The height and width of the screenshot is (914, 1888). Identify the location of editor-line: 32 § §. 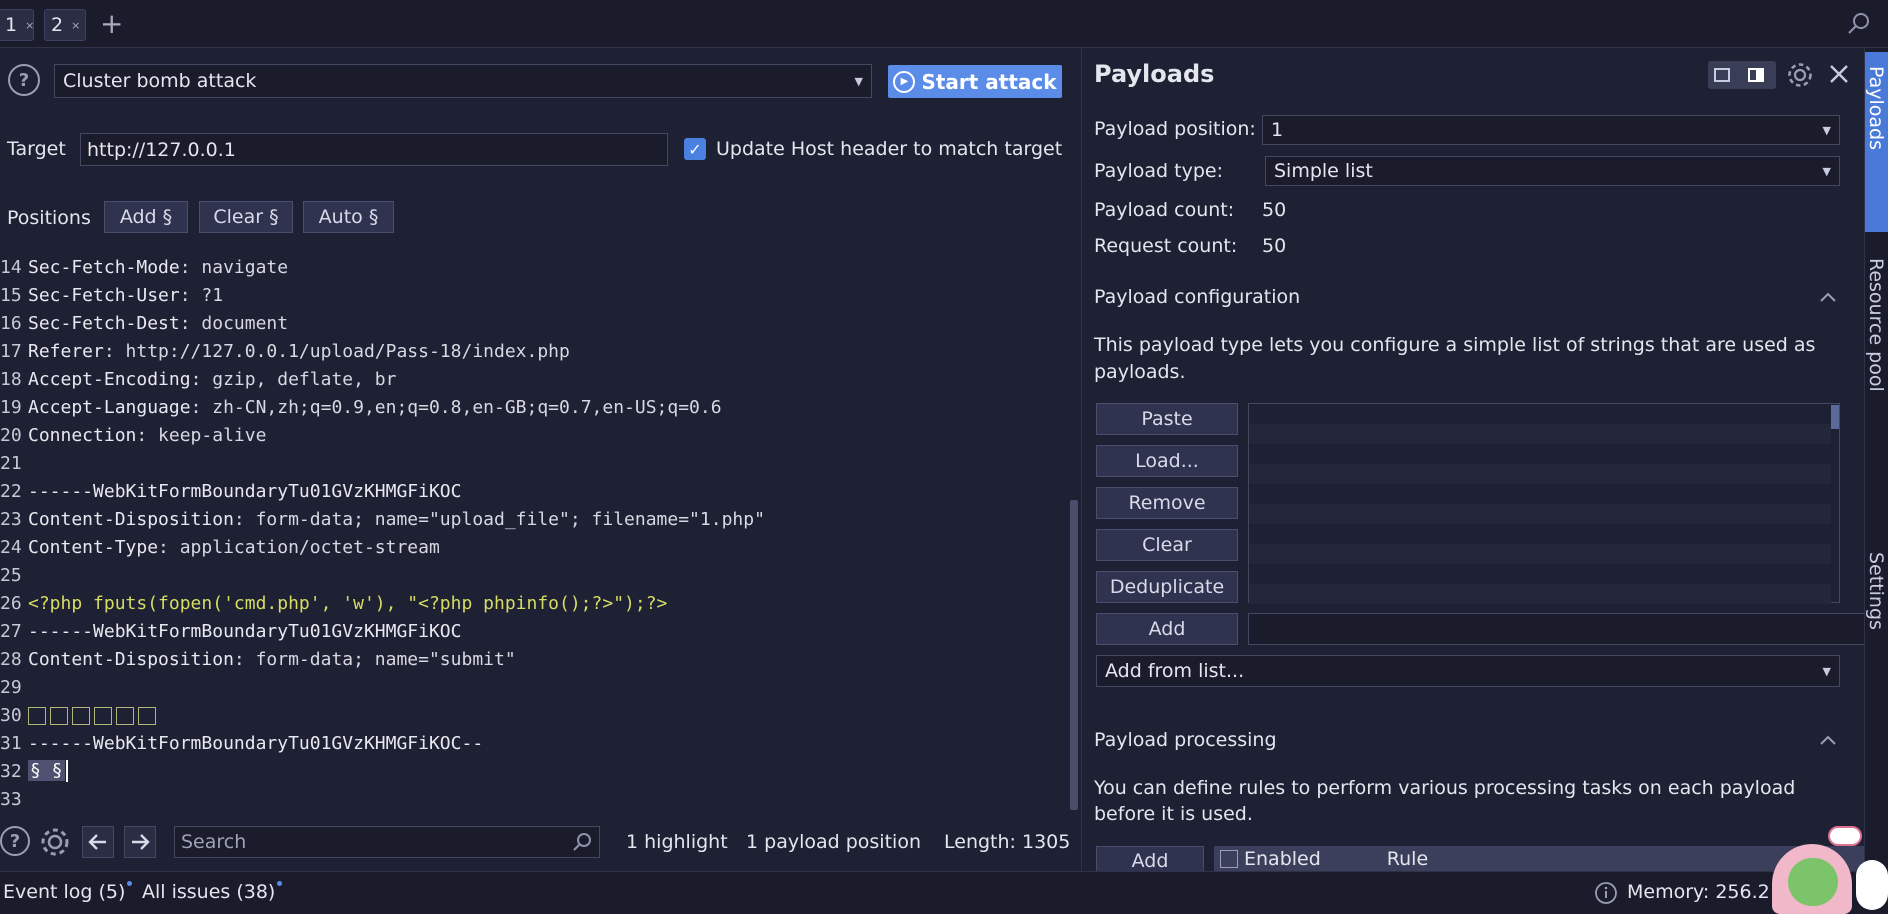
(34, 771).